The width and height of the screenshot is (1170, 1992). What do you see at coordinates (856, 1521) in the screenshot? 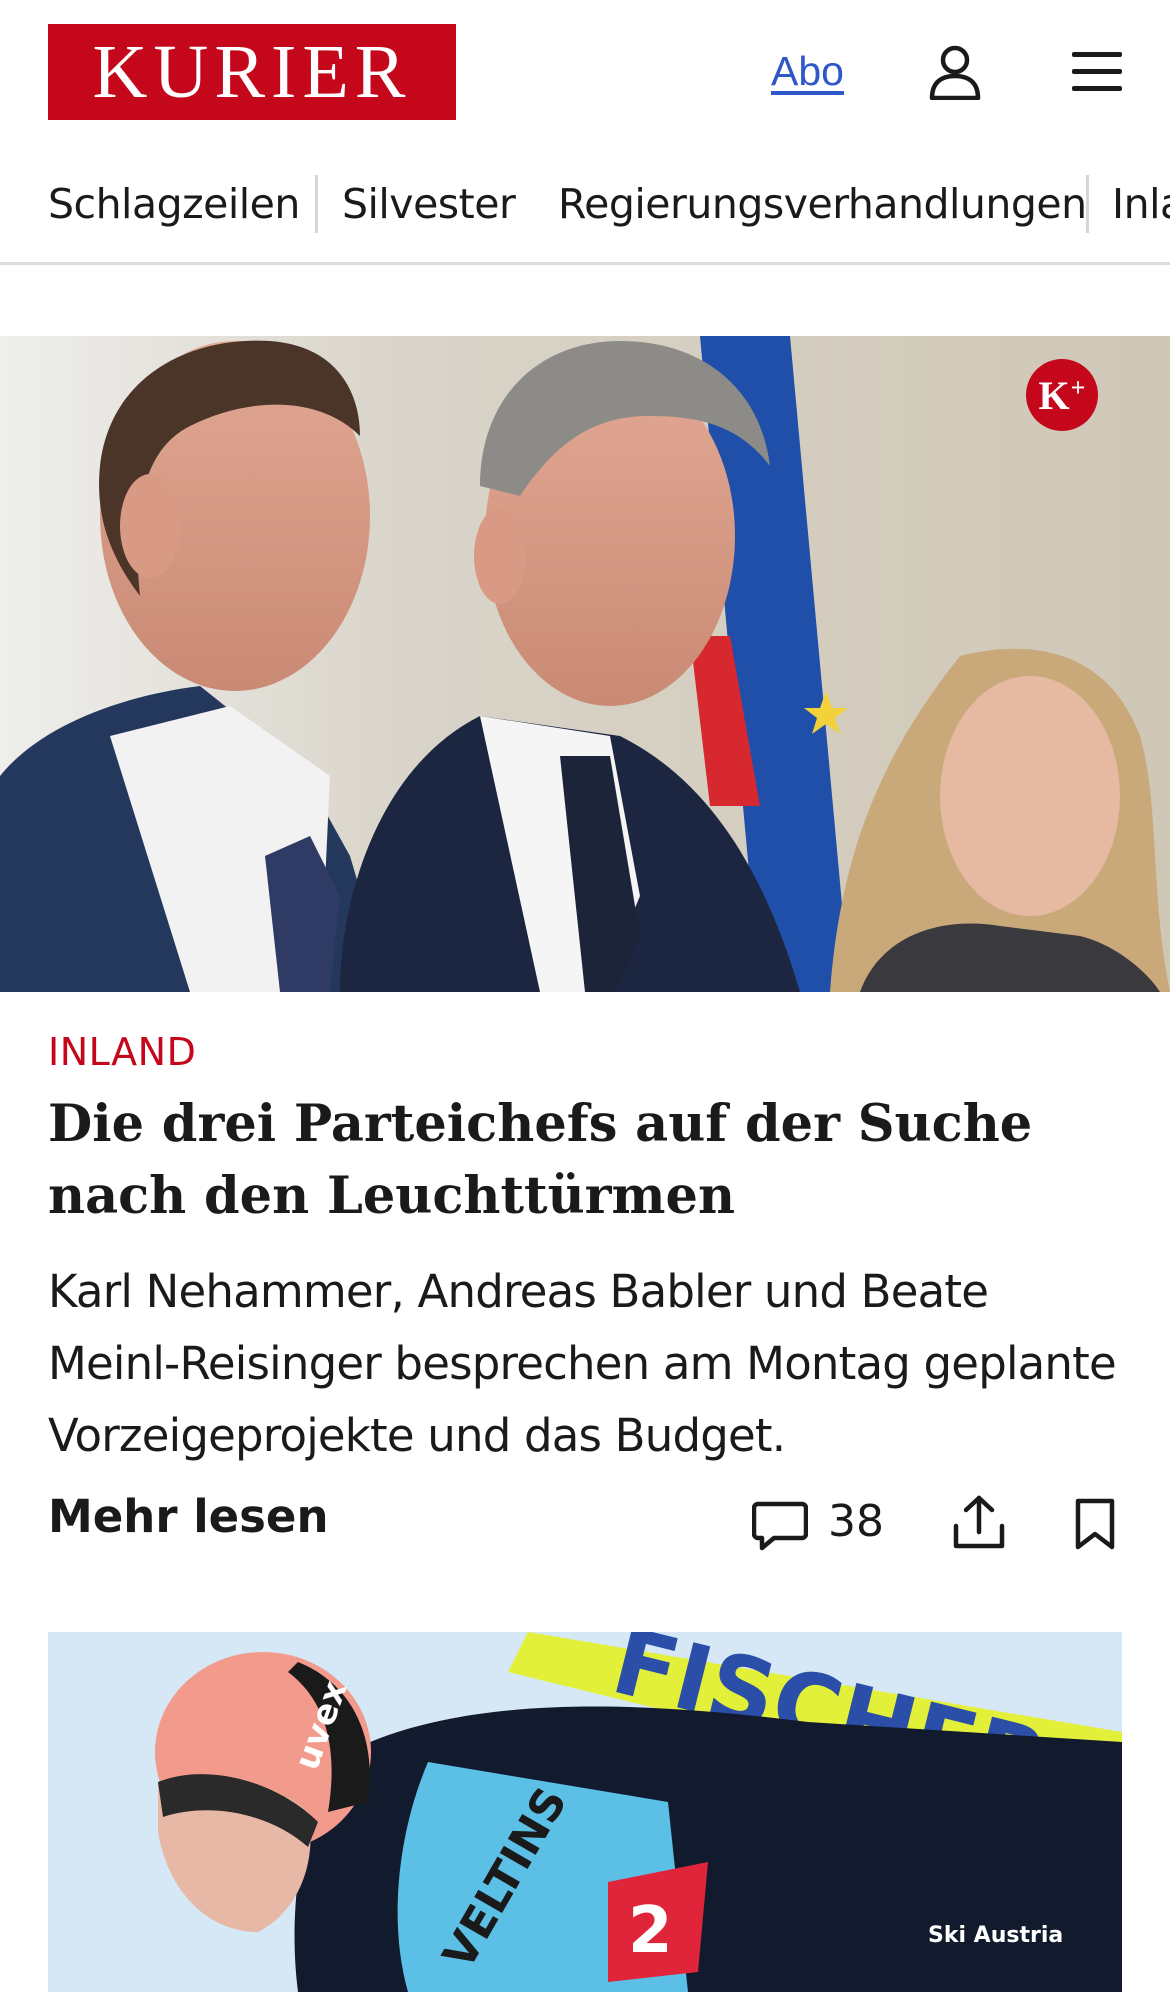
I see `comment-count: 38` at bounding box center [856, 1521].